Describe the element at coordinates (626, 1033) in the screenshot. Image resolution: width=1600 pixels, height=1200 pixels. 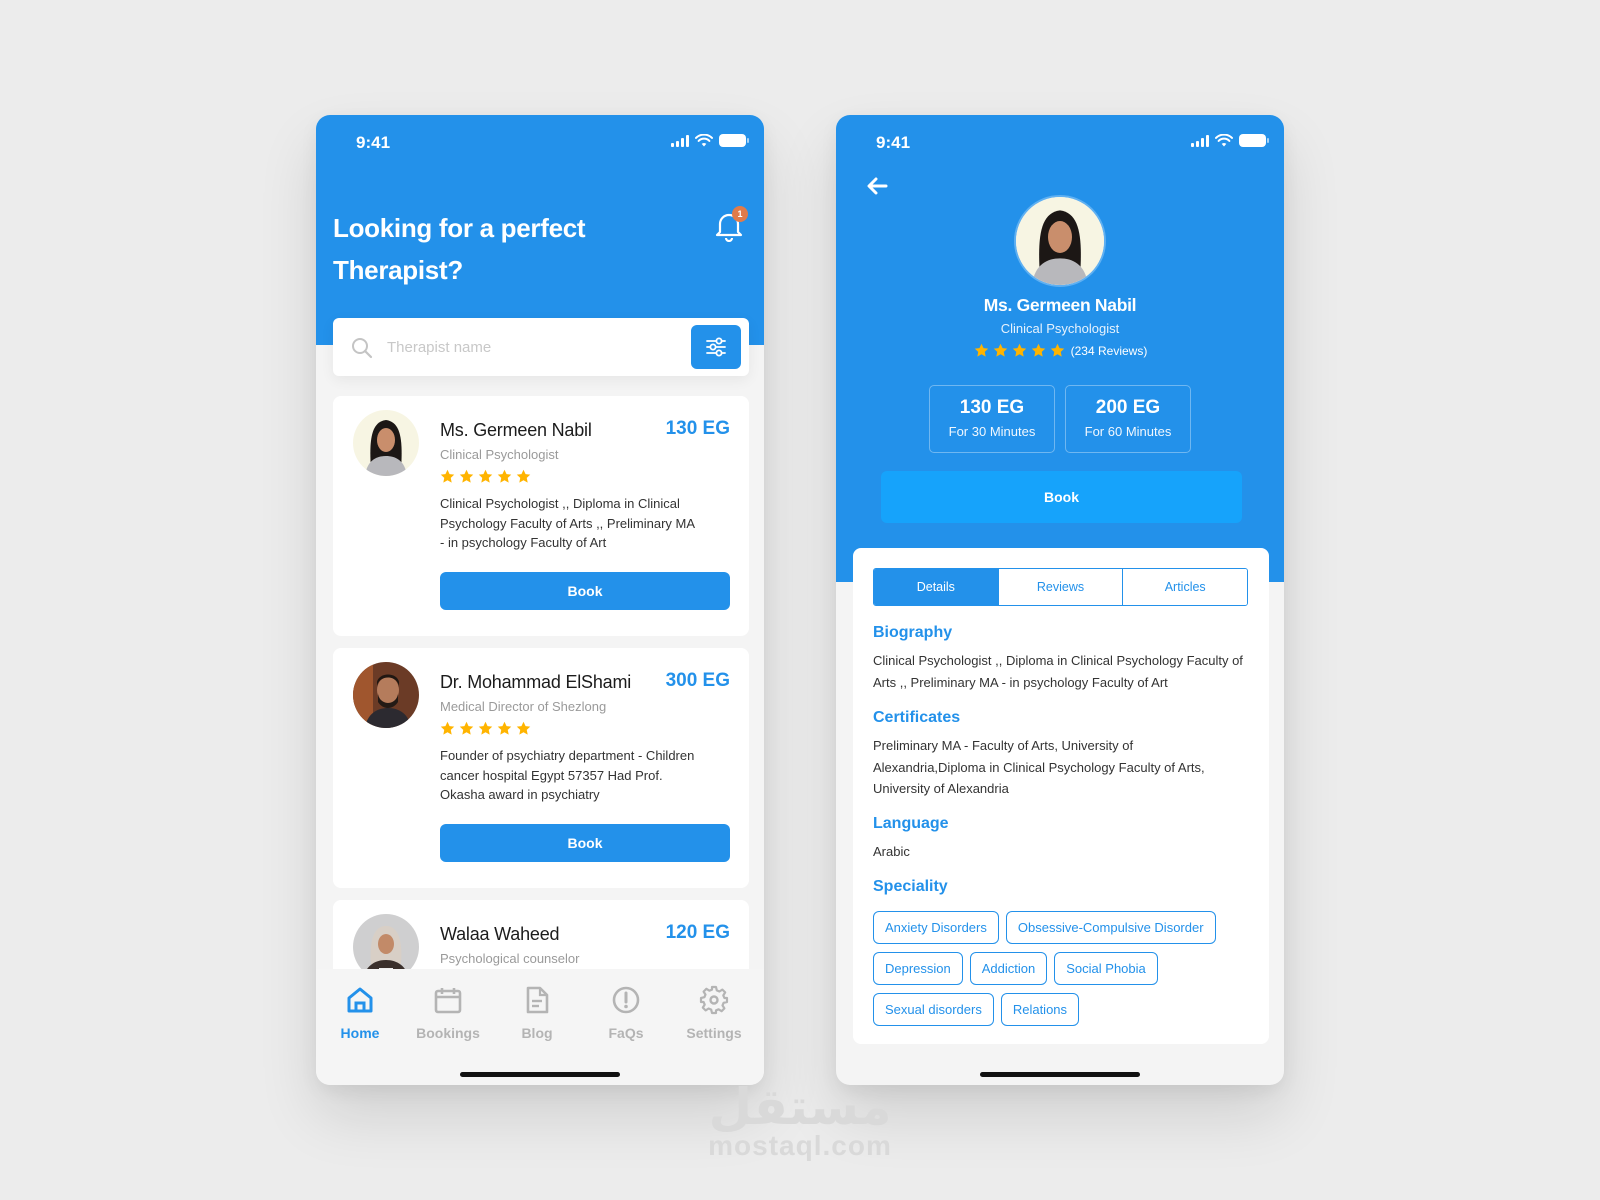
I see `tab-label: FaQs` at that location.